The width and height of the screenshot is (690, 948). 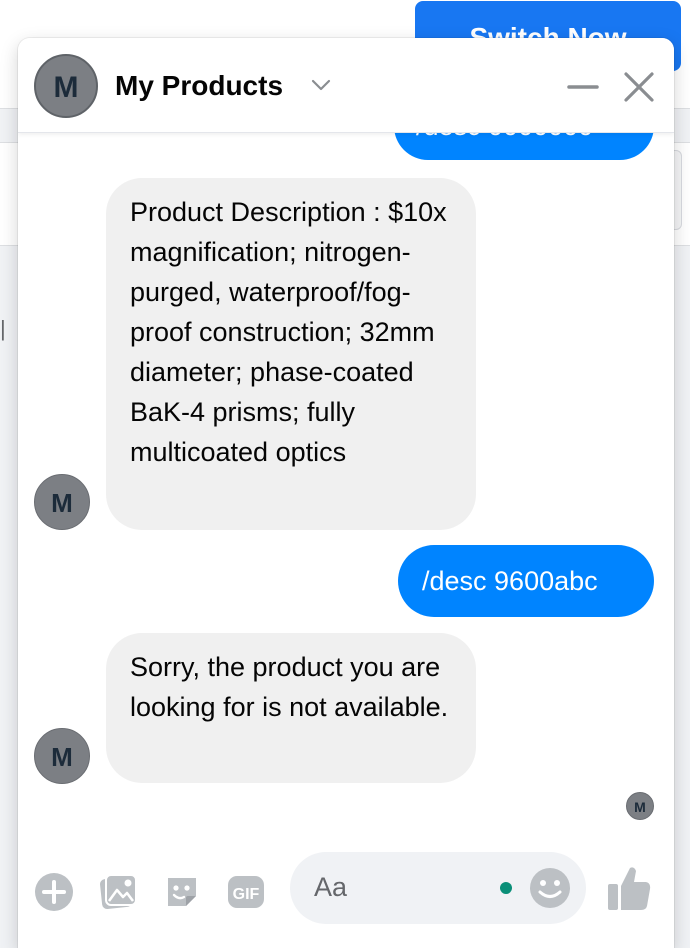 I want to click on close-icon, so click(x=639, y=87).